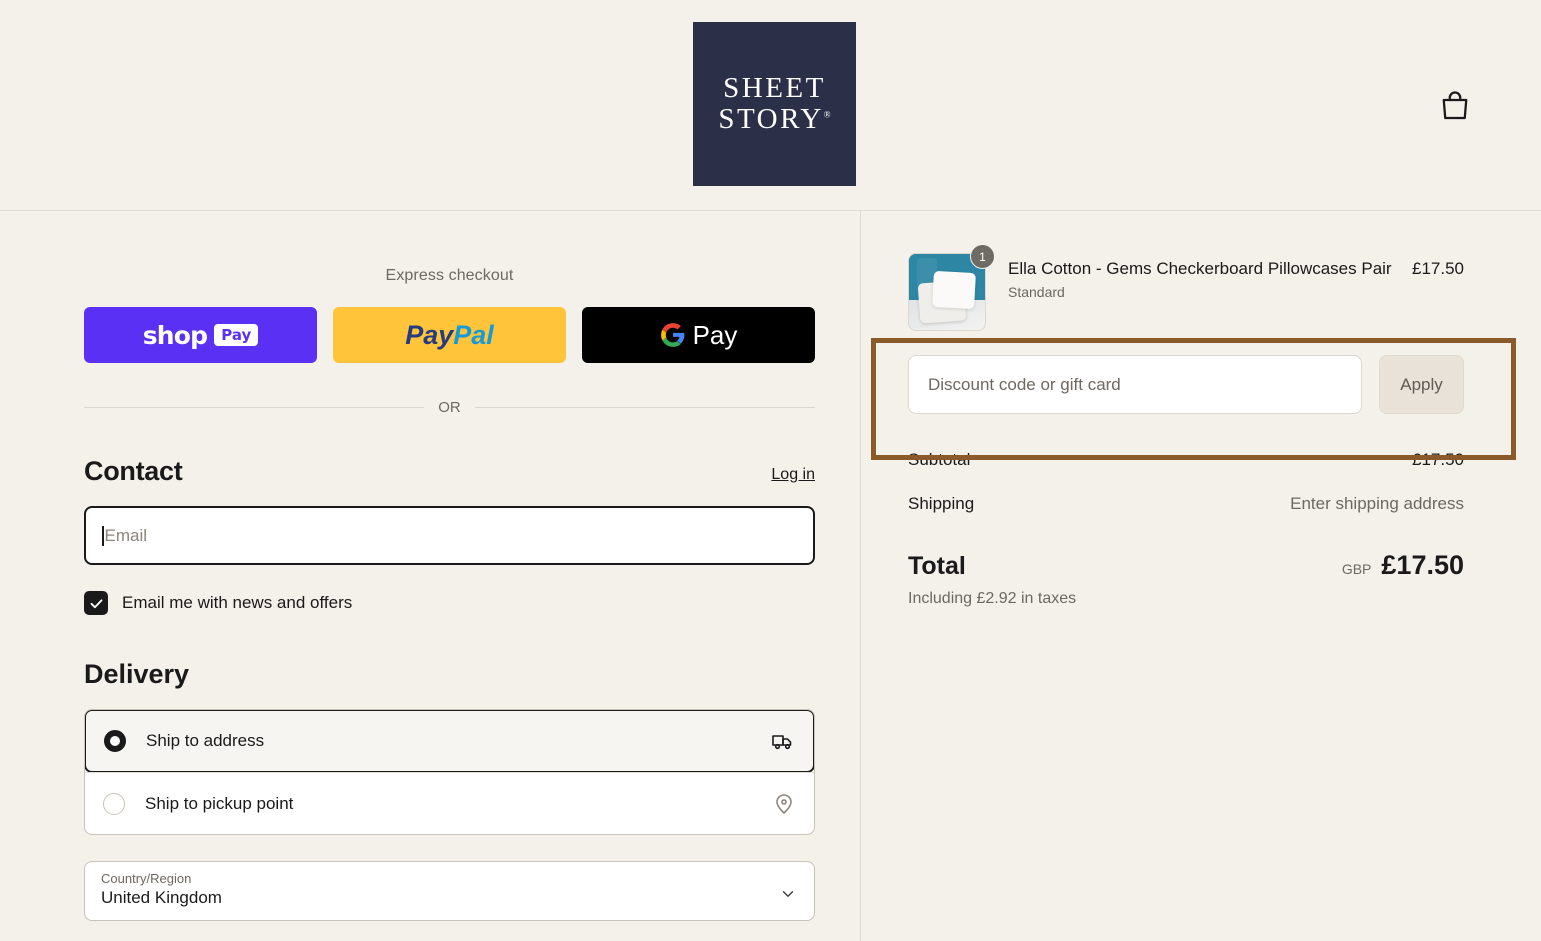 The height and width of the screenshot is (941, 1541). What do you see at coordinates (784, 804) in the screenshot?
I see `map-pin-icon` at bounding box center [784, 804].